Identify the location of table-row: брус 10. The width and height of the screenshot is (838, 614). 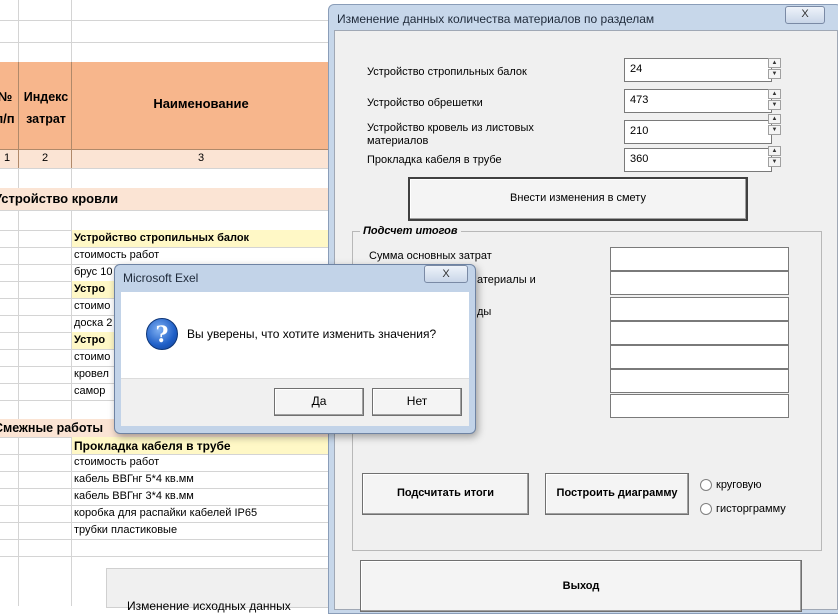
(93, 272).